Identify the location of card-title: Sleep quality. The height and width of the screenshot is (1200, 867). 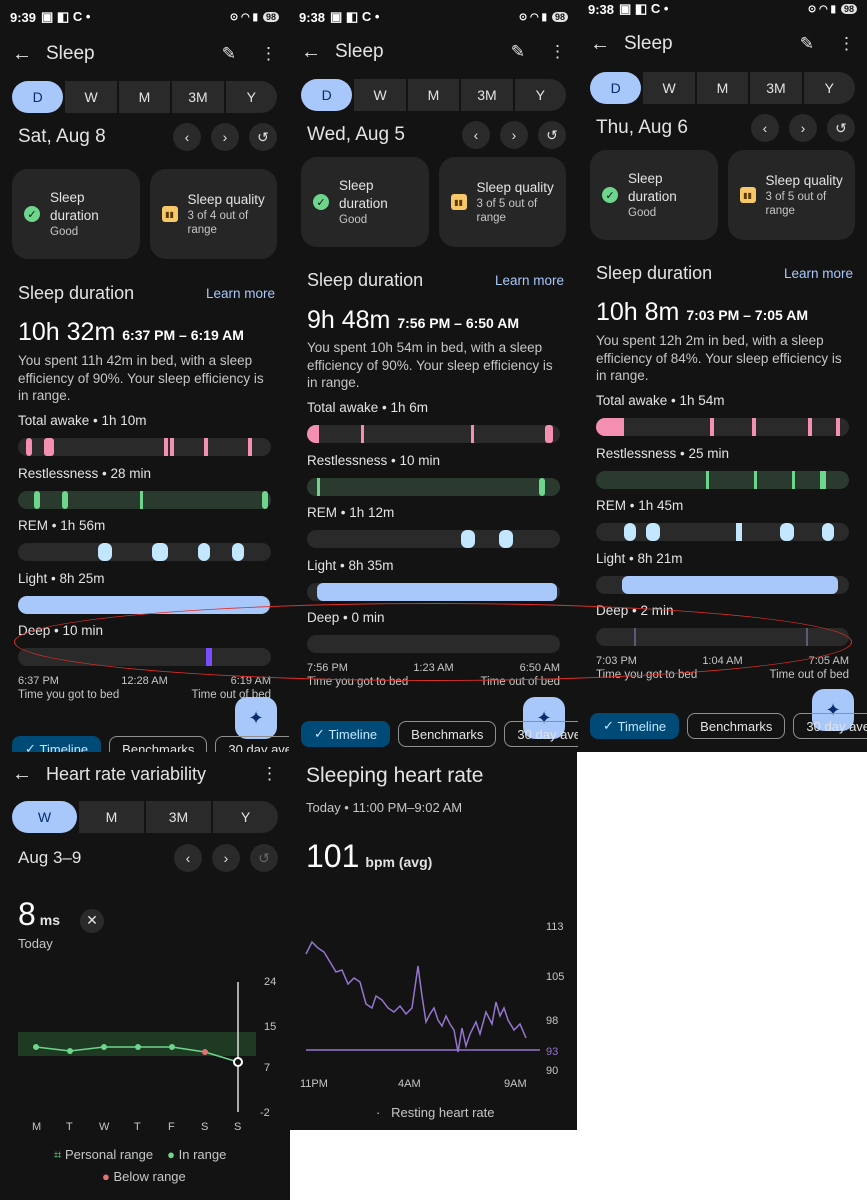
(226, 199).